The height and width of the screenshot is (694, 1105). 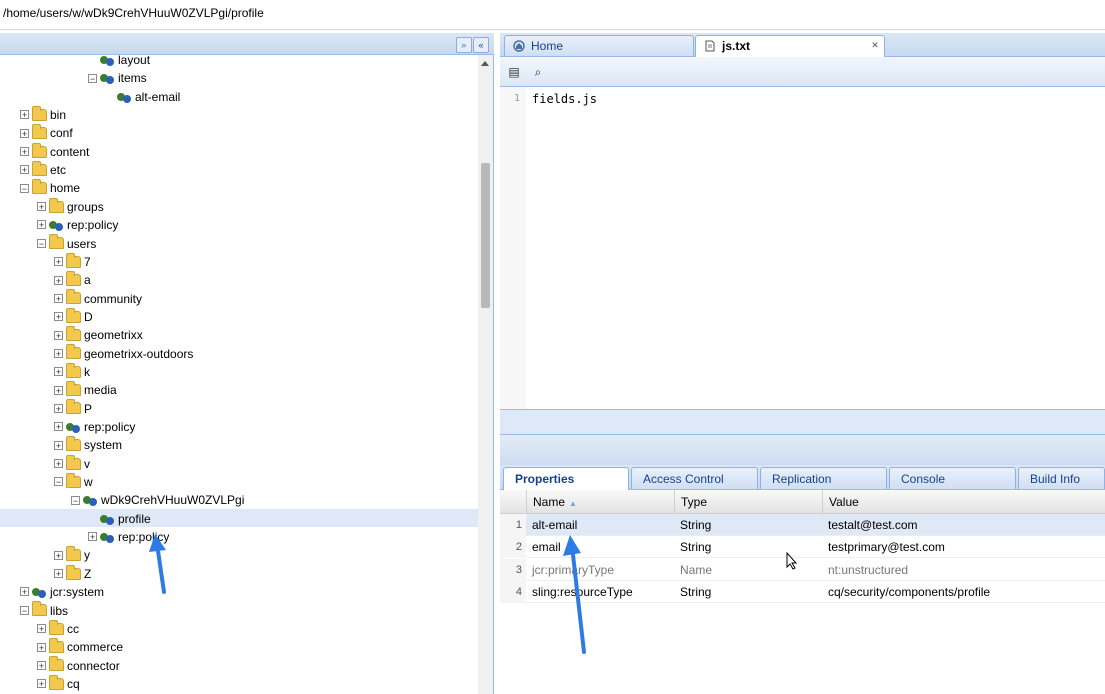 I want to click on tree-node: + geometrixx, so click(x=239, y=334).